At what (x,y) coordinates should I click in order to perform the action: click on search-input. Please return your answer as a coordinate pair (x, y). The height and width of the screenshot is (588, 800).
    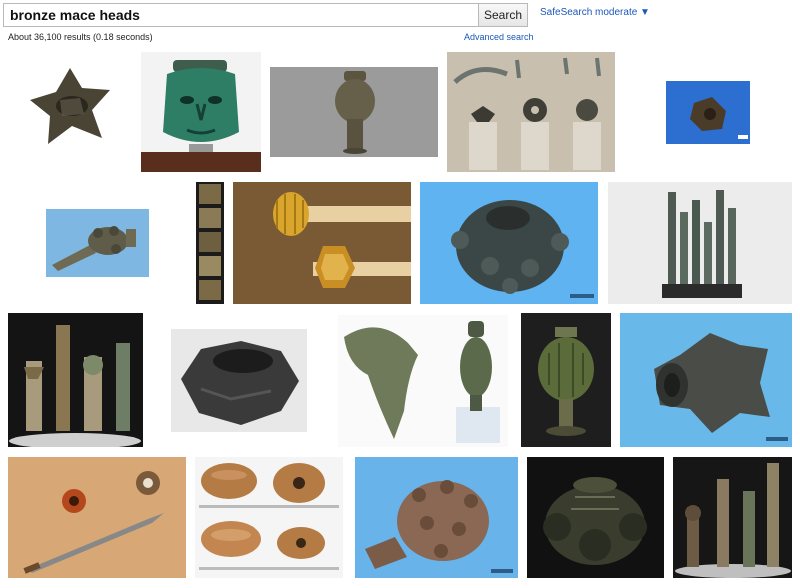
    Looking at the image, I should click on (241, 15).